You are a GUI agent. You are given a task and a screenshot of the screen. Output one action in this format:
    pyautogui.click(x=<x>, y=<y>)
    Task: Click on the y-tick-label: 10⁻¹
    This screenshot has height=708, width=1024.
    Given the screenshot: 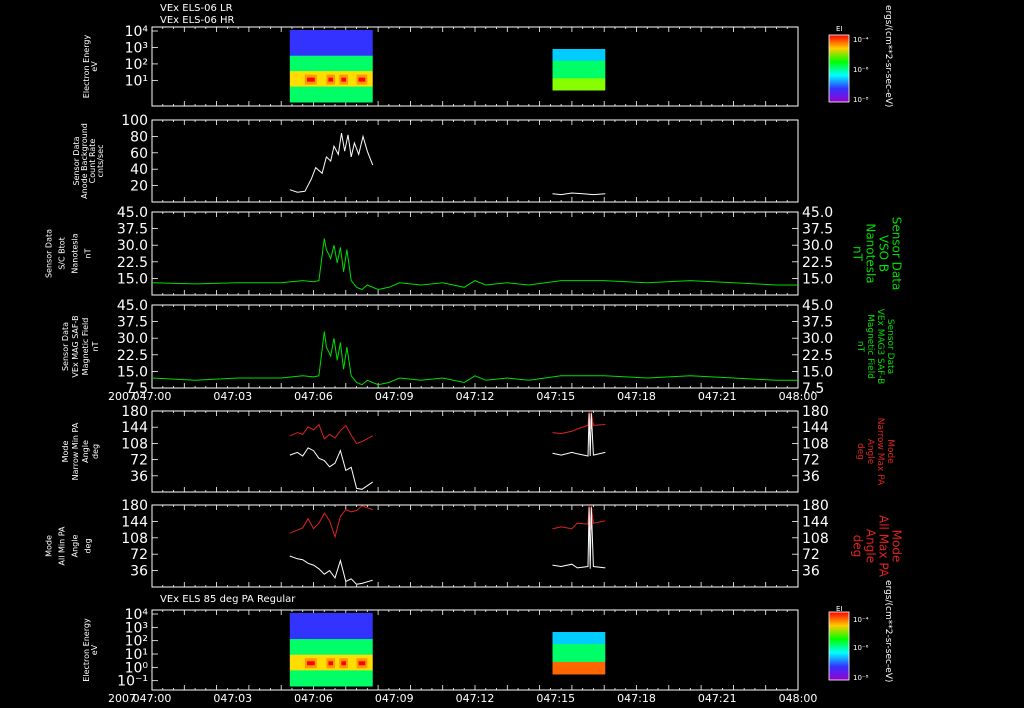 What is the action you would take?
    pyautogui.click(x=132, y=682)
    